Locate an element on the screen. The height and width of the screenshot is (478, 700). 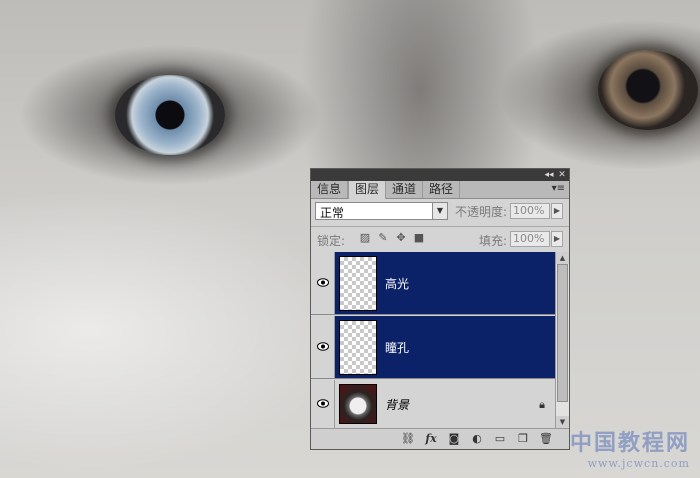
layer-name: 高光 is located at coordinates (397, 283).